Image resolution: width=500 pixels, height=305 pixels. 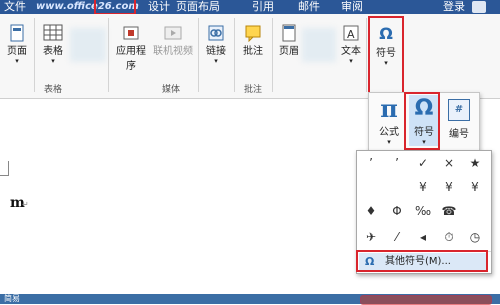 I want to click on page-icon, so click(x=17, y=33).